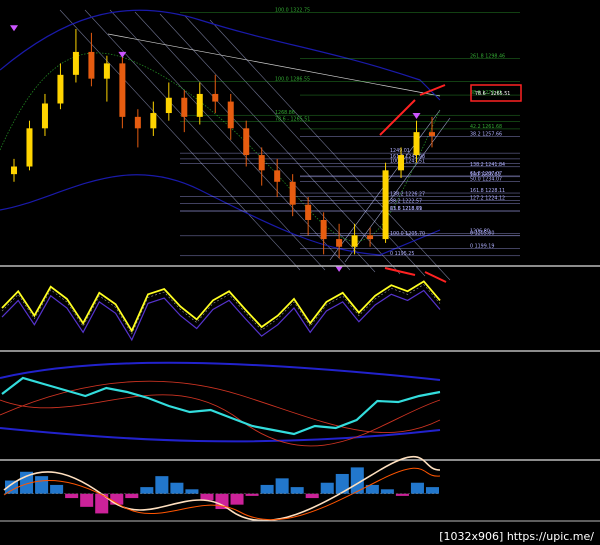  What do you see at coordinates (292, 79) in the screenshot?
I see `fib-level-label: 100.0 1286.55` at bounding box center [292, 79].